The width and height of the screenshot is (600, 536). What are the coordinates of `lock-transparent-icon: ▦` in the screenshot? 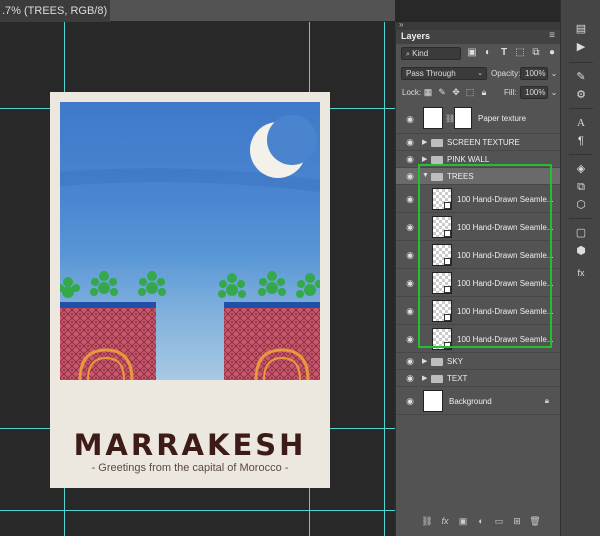 It's located at (428, 92).